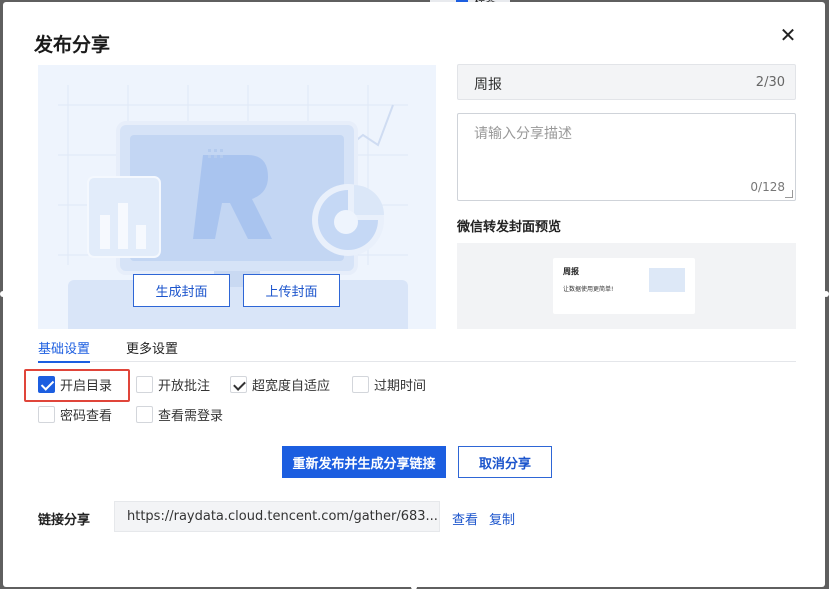 The width and height of the screenshot is (829, 589). Describe the element at coordinates (505, 462) in the screenshot. I see `cancel-share-button: 取消分享` at that location.